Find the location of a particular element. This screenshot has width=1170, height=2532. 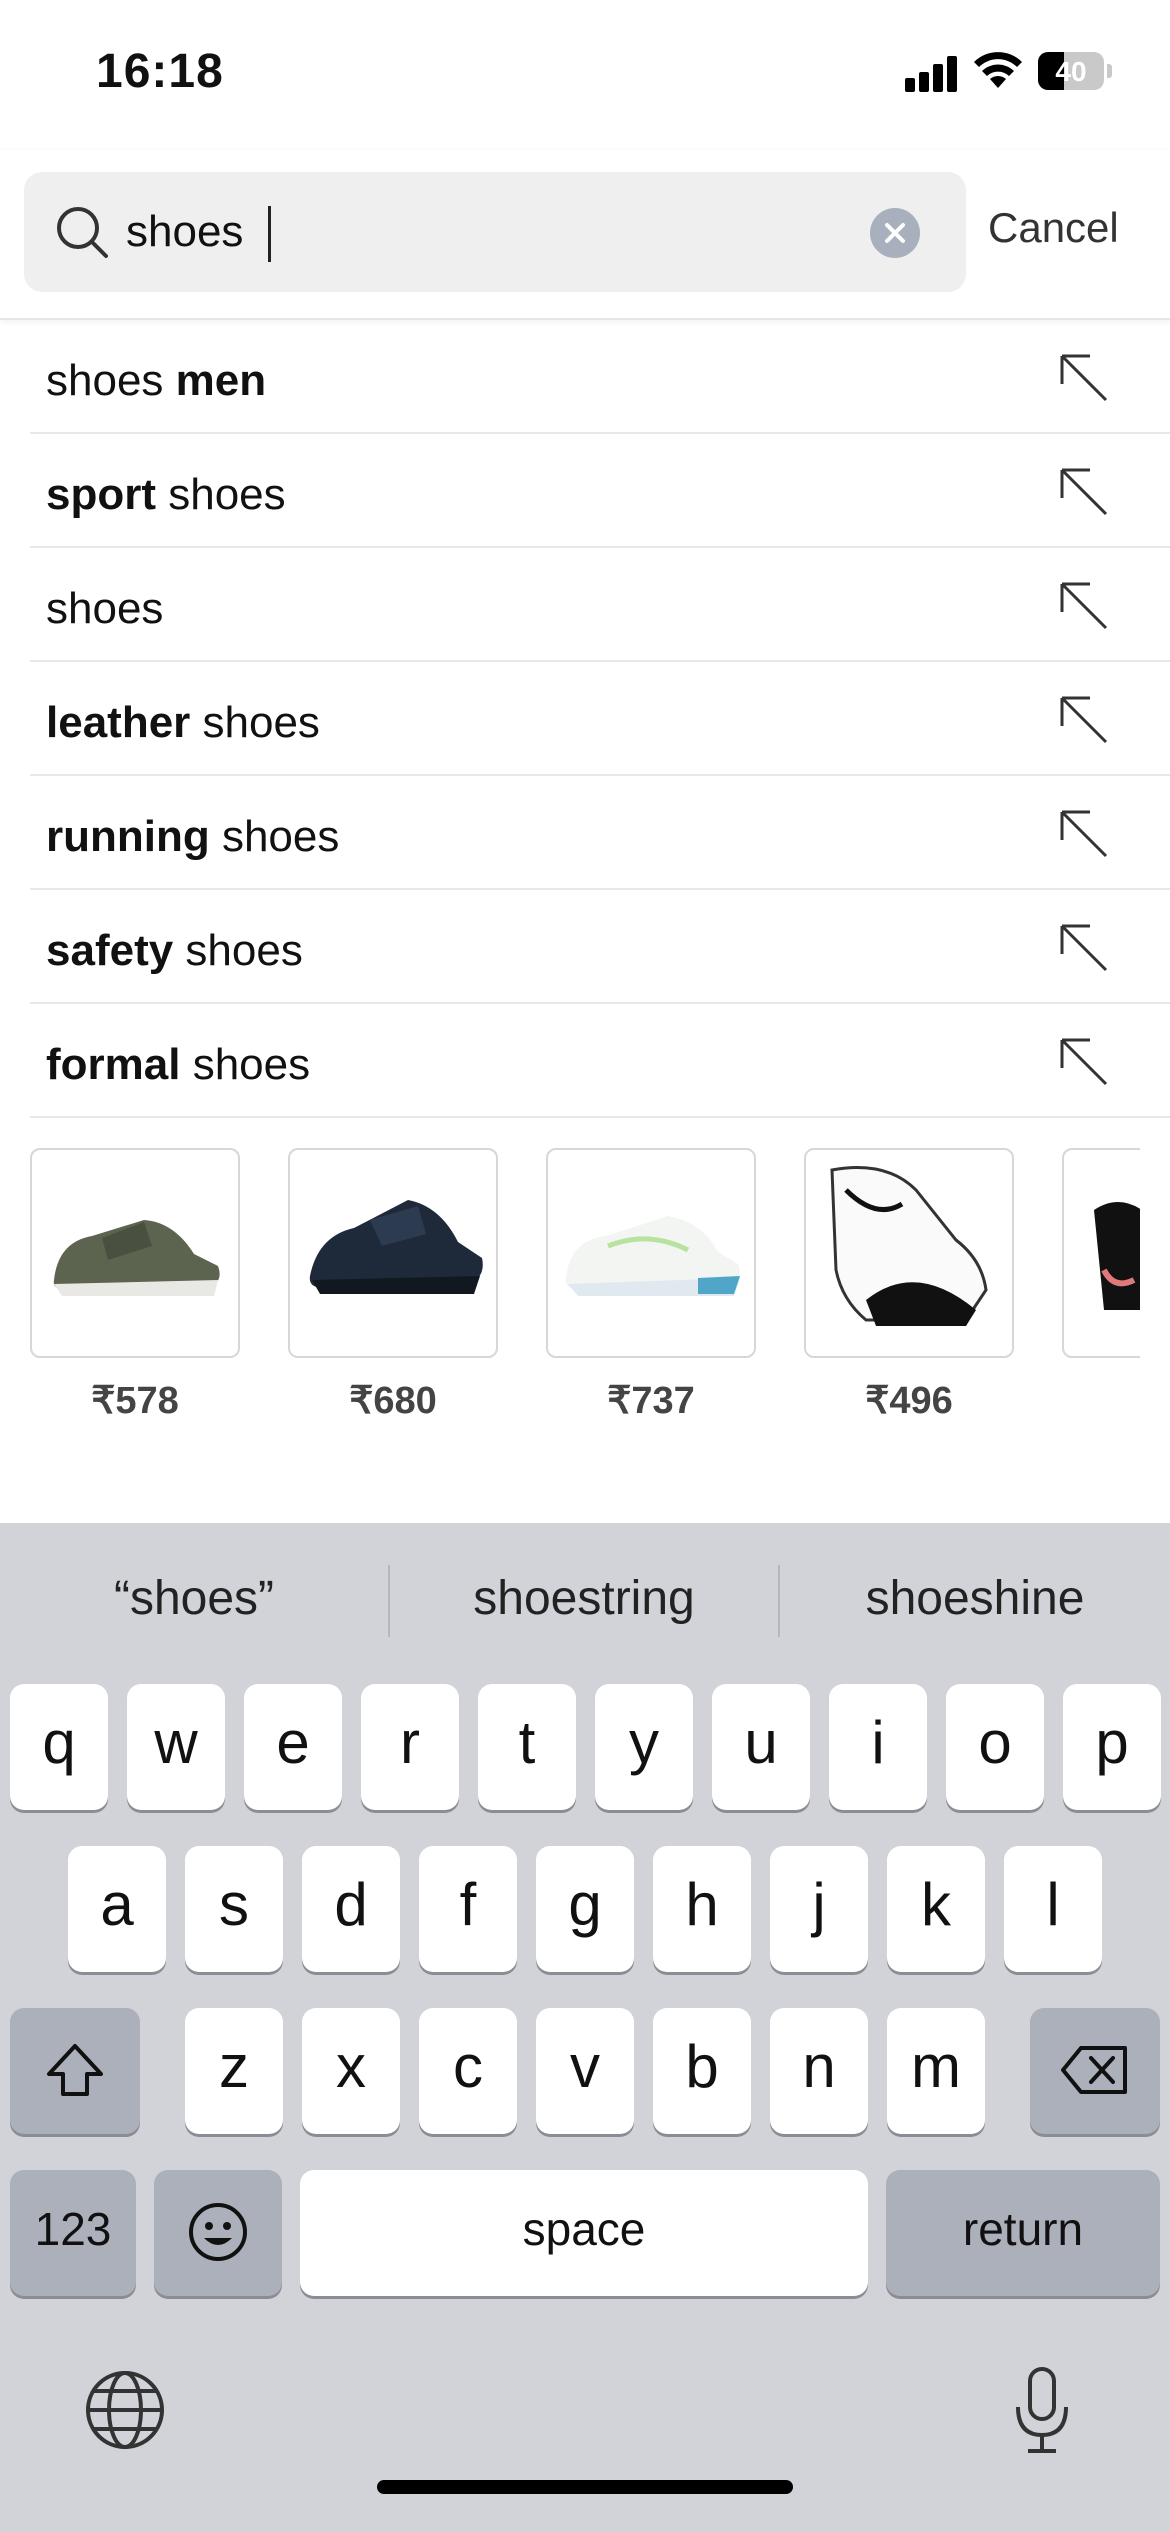

product-card: ₹578 is located at coordinates (135, 1285).